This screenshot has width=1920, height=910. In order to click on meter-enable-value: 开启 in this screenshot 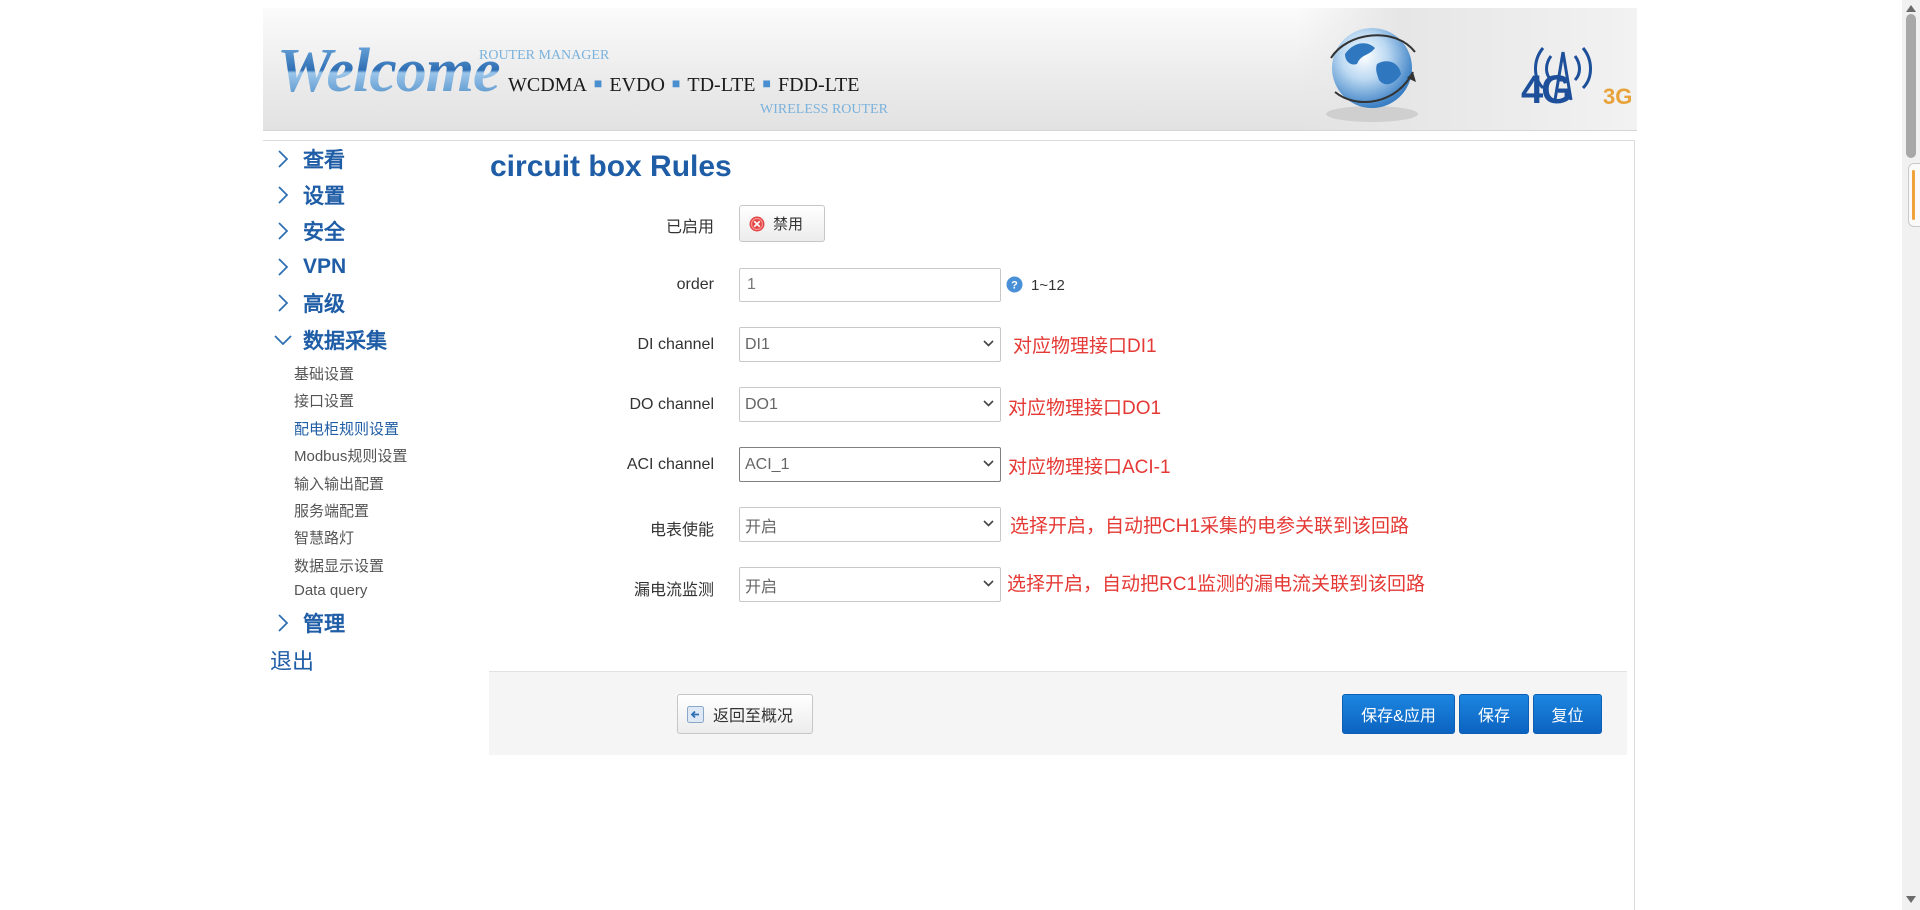, I will do `click(761, 527)`.